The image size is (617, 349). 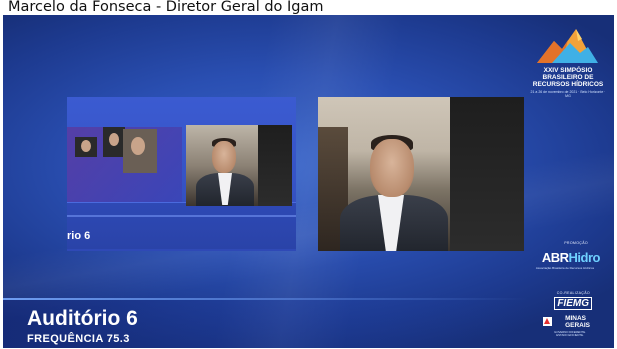 I want to click on auditorium-divider, so click(x=265, y=299).